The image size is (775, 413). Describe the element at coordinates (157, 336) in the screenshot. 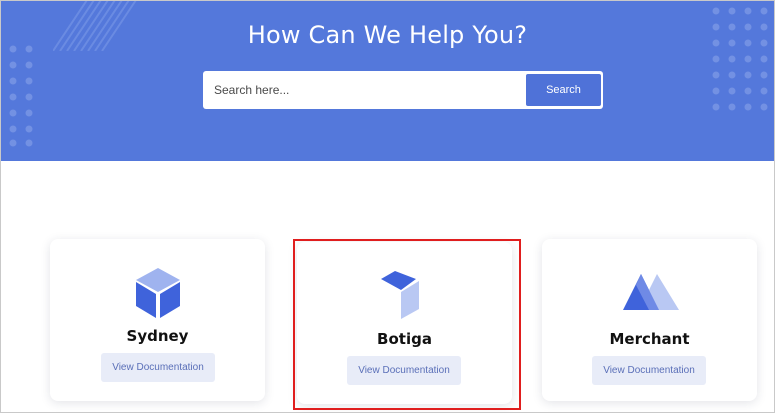

I see `card-title: Sydney` at that location.